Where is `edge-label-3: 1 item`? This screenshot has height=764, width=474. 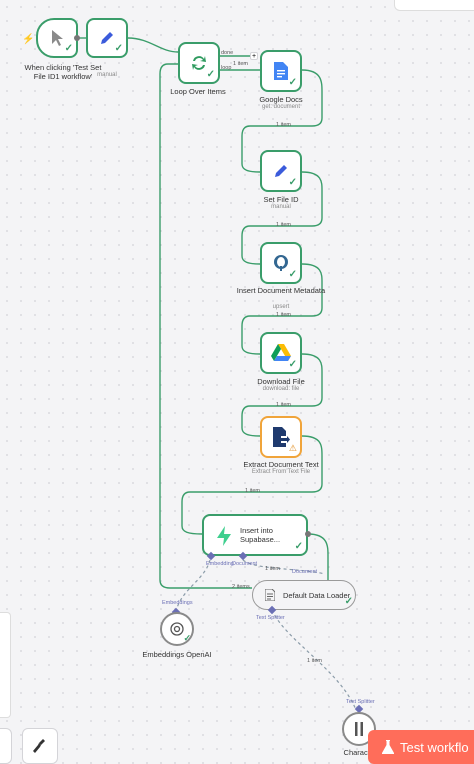
edge-label-3: 1 item is located at coordinates (283, 225).